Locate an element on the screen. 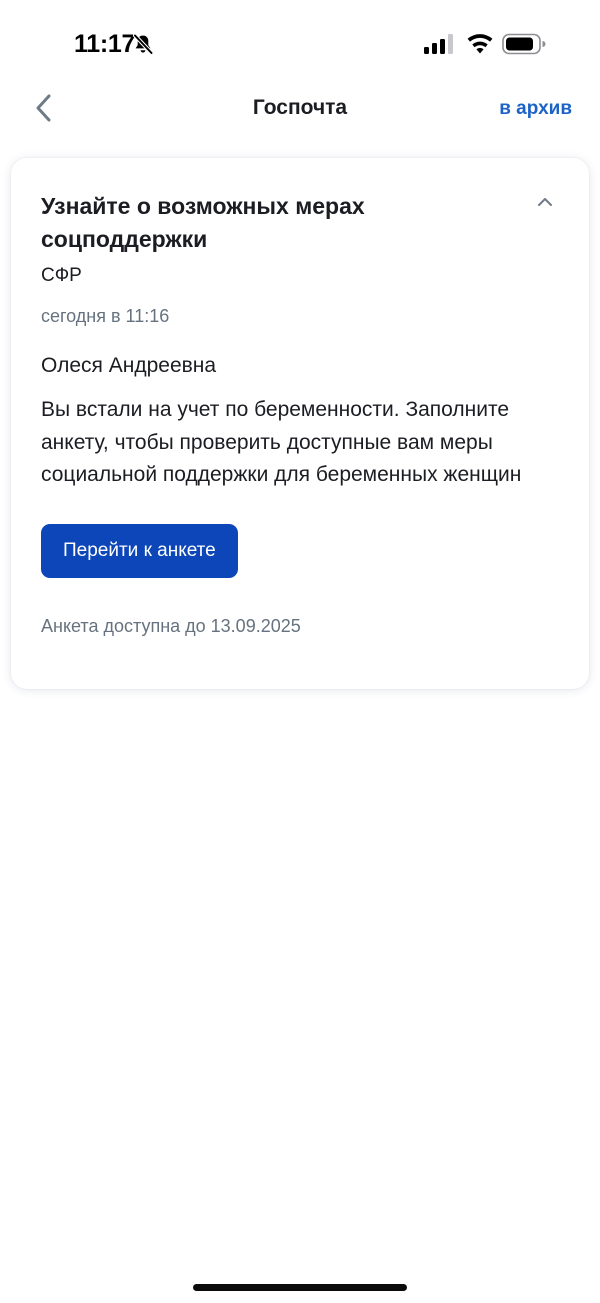 The height and width of the screenshot is (1303, 600). availability-note: Анкета доступна до 13.09.2025 is located at coordinates (171, 626).